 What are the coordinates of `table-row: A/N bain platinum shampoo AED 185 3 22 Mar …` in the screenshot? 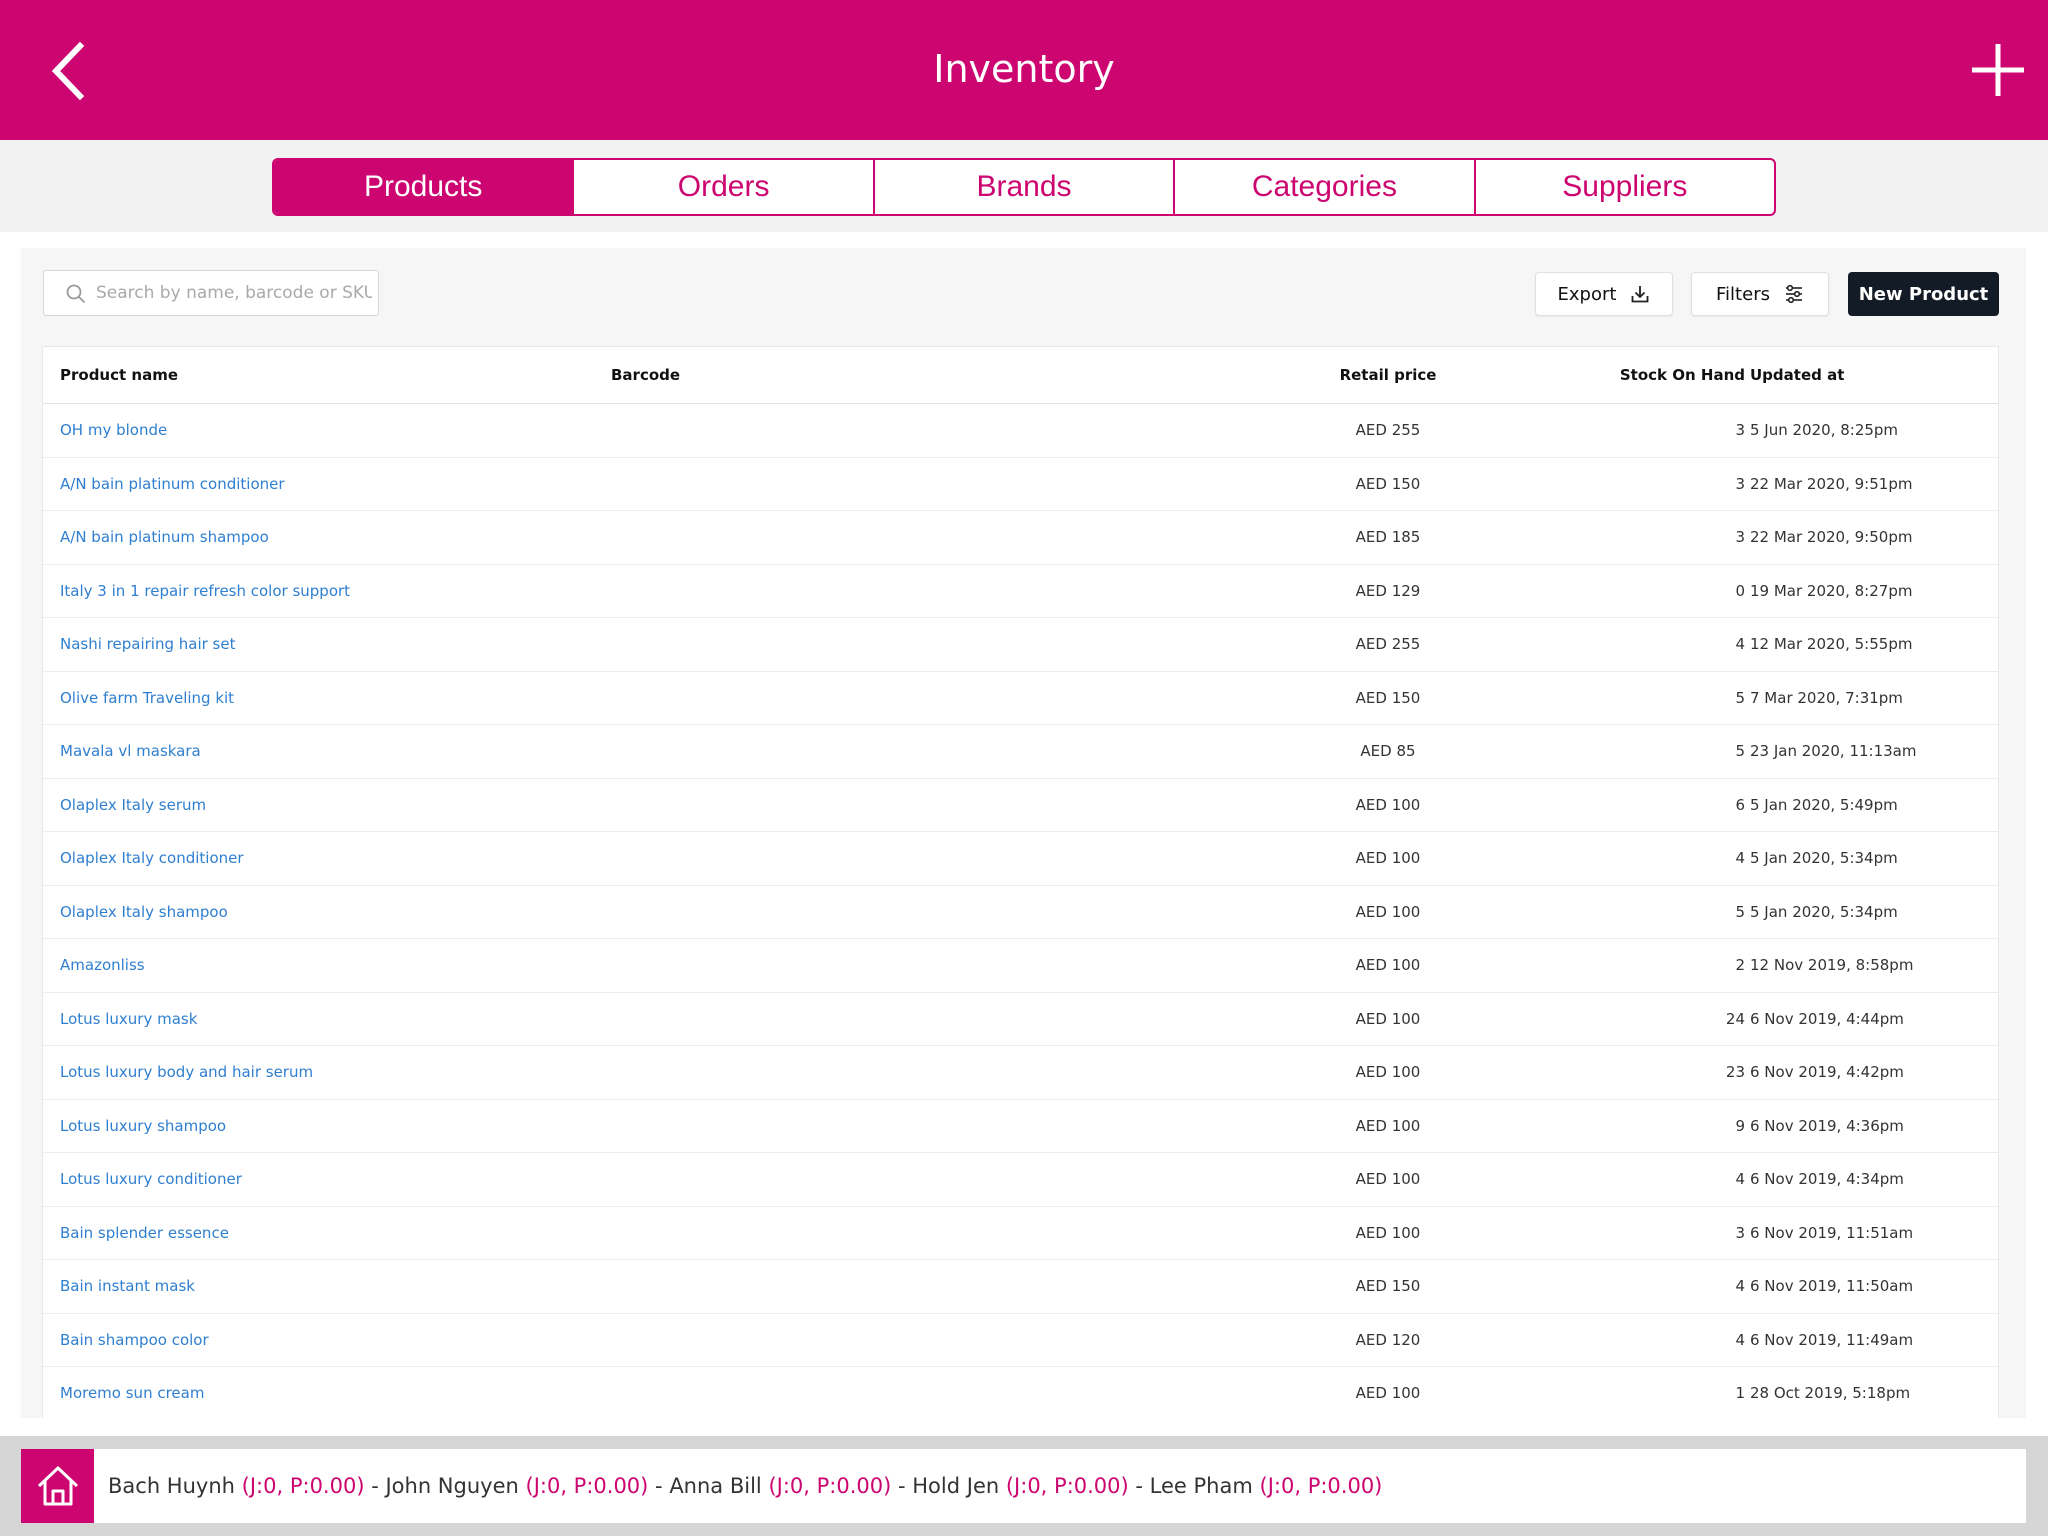 It's located at (1020, 538).